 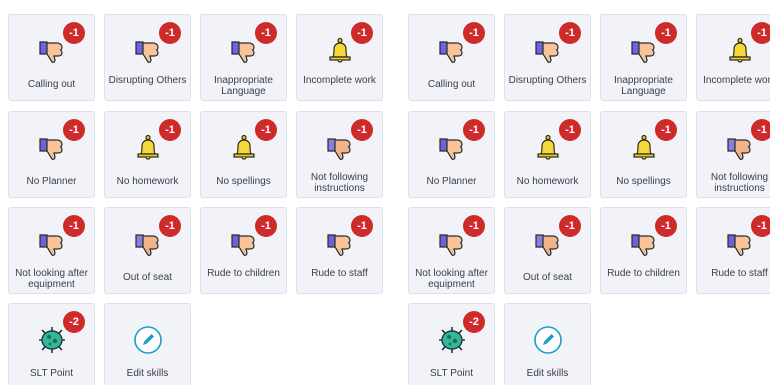 What do you see at coordinates (451, 279) in the screenshot?
I see `skill-label: Not looking after equipment` at bounding box center [451, 279].